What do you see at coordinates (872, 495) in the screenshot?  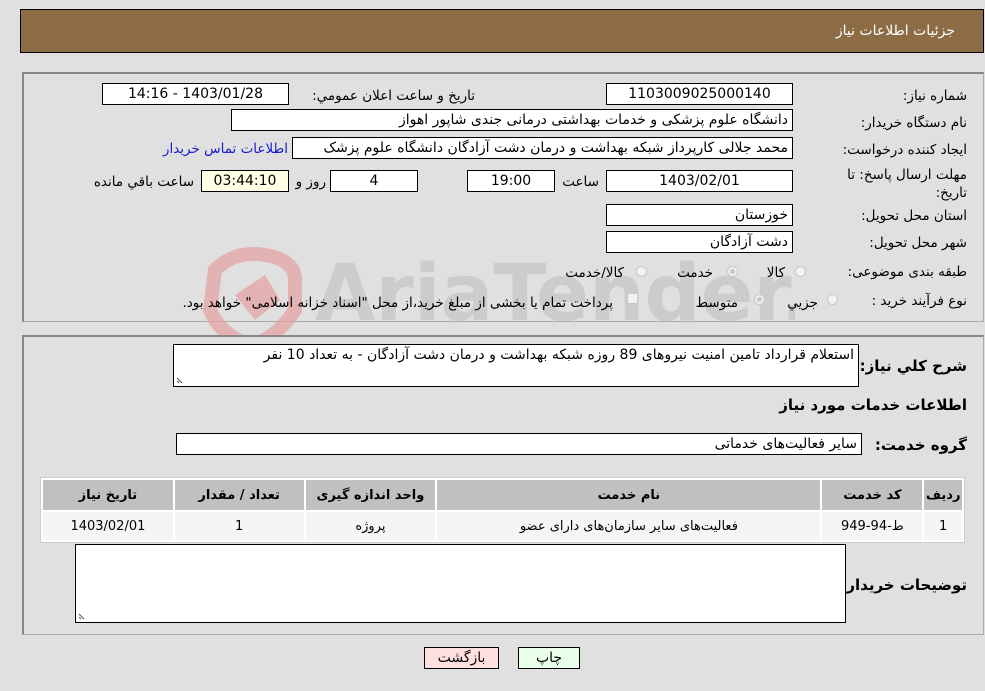 I see `col-service-code: کد خدمت` at bounding box center [872, 495].